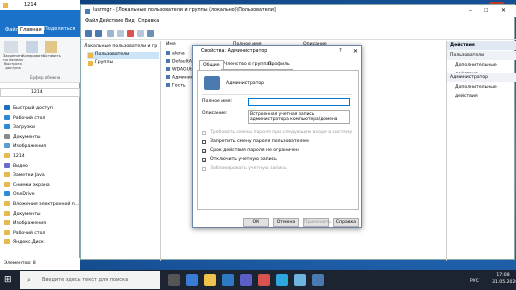 Image resolution: width=516 pixels, height=290 pixels. Describe the element at coordinates (259, 141) in the screenshot. I see `checkbox-label: Запретить смену пароля пользователем` at that location.